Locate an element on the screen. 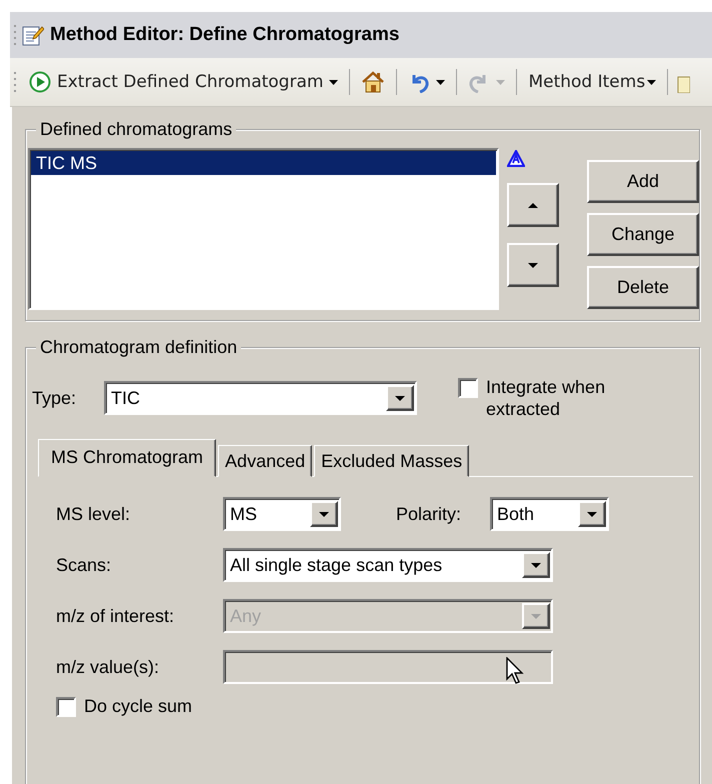 The image size is (712, 784). play-icon is located at coordinates (40, 82).